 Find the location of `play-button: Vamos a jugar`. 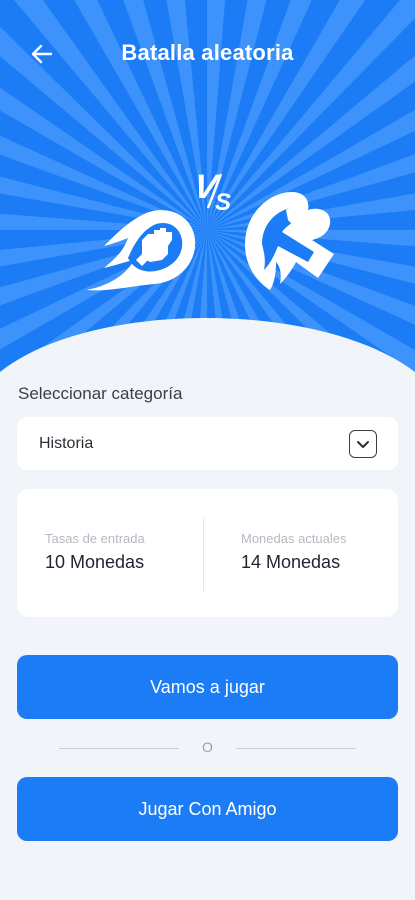

play-button: Vamos a jugar is located at coordinates (207, 687).